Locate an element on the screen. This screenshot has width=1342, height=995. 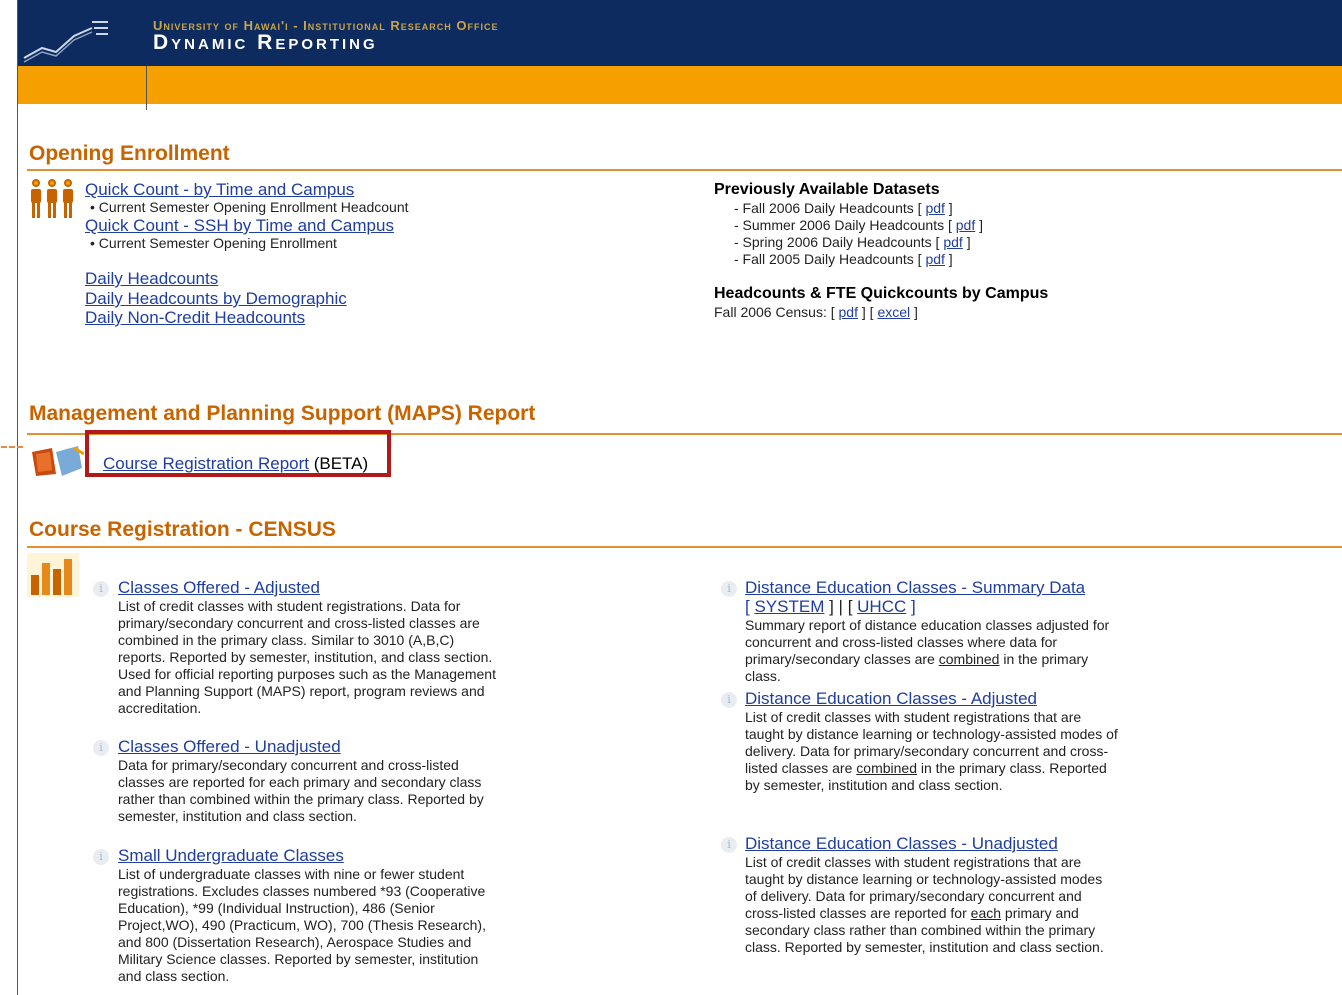
beta-label: (BETA) is located at coordinates (341, 463).